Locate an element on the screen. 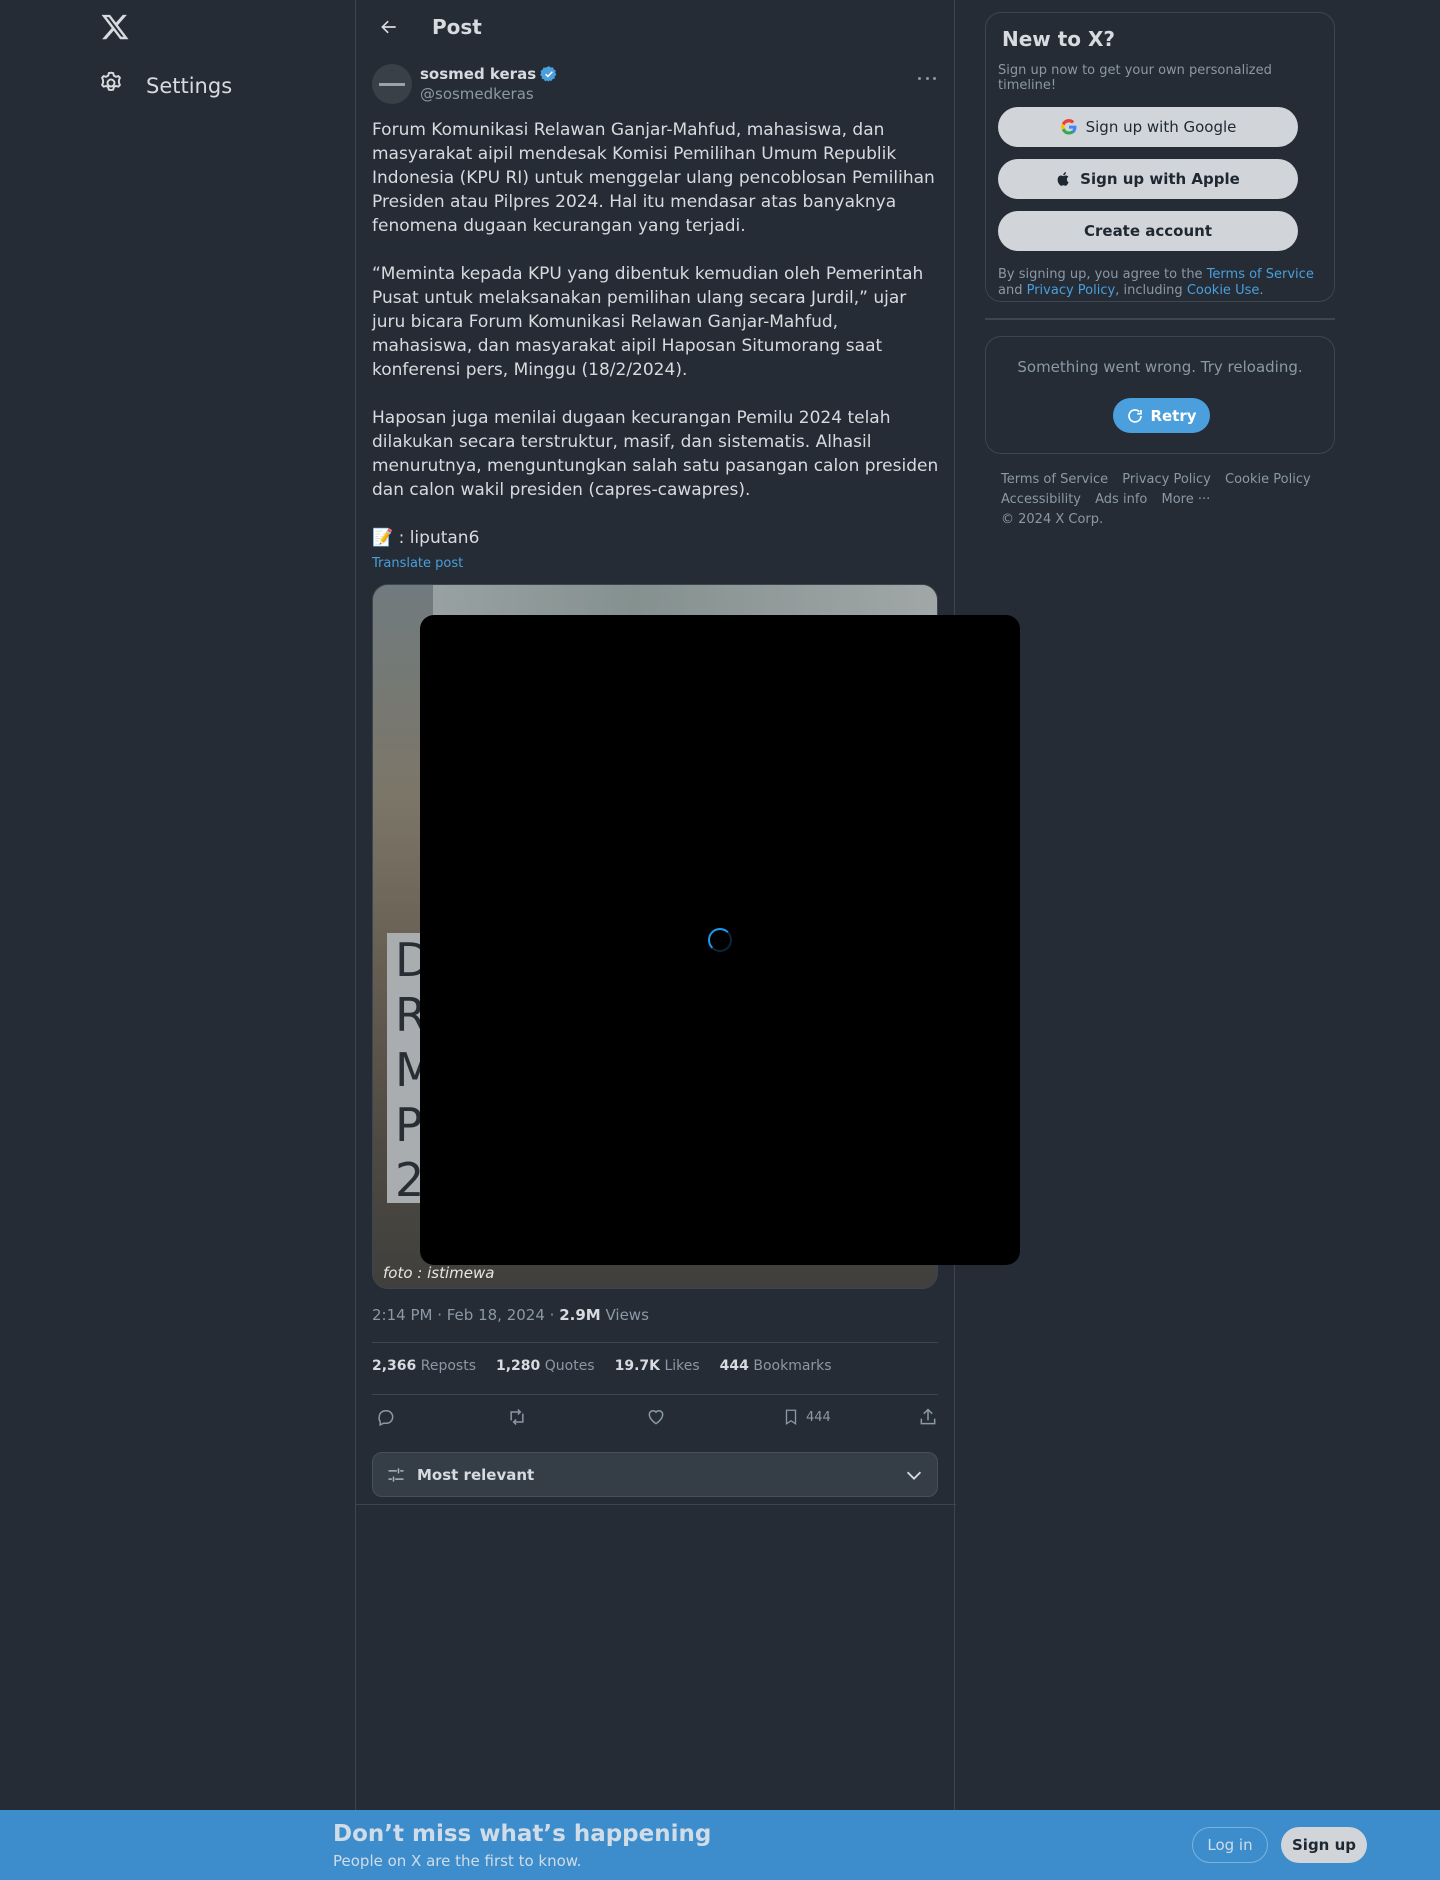 This screenshot has width=1440, height=1880. action-row: 444 is located at coordinates (655, 1419).